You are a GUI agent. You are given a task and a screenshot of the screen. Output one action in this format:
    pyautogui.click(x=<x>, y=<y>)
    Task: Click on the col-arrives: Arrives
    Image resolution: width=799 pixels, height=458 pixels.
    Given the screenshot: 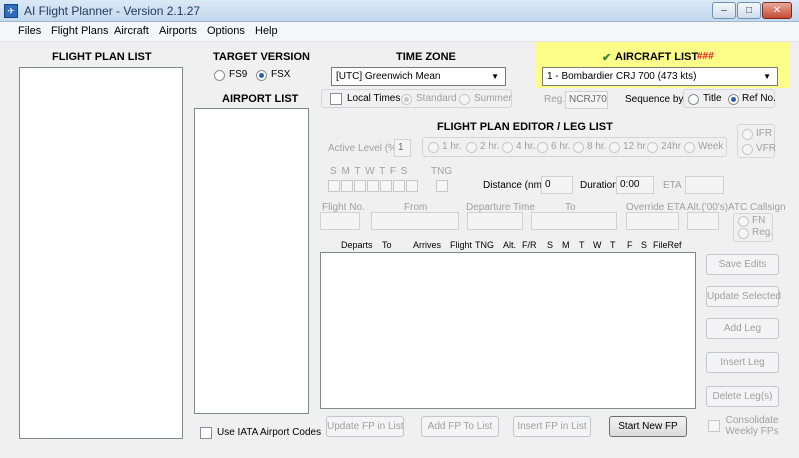 What is the action you would take?
    pyautogui.click(x=427, y=245)
    